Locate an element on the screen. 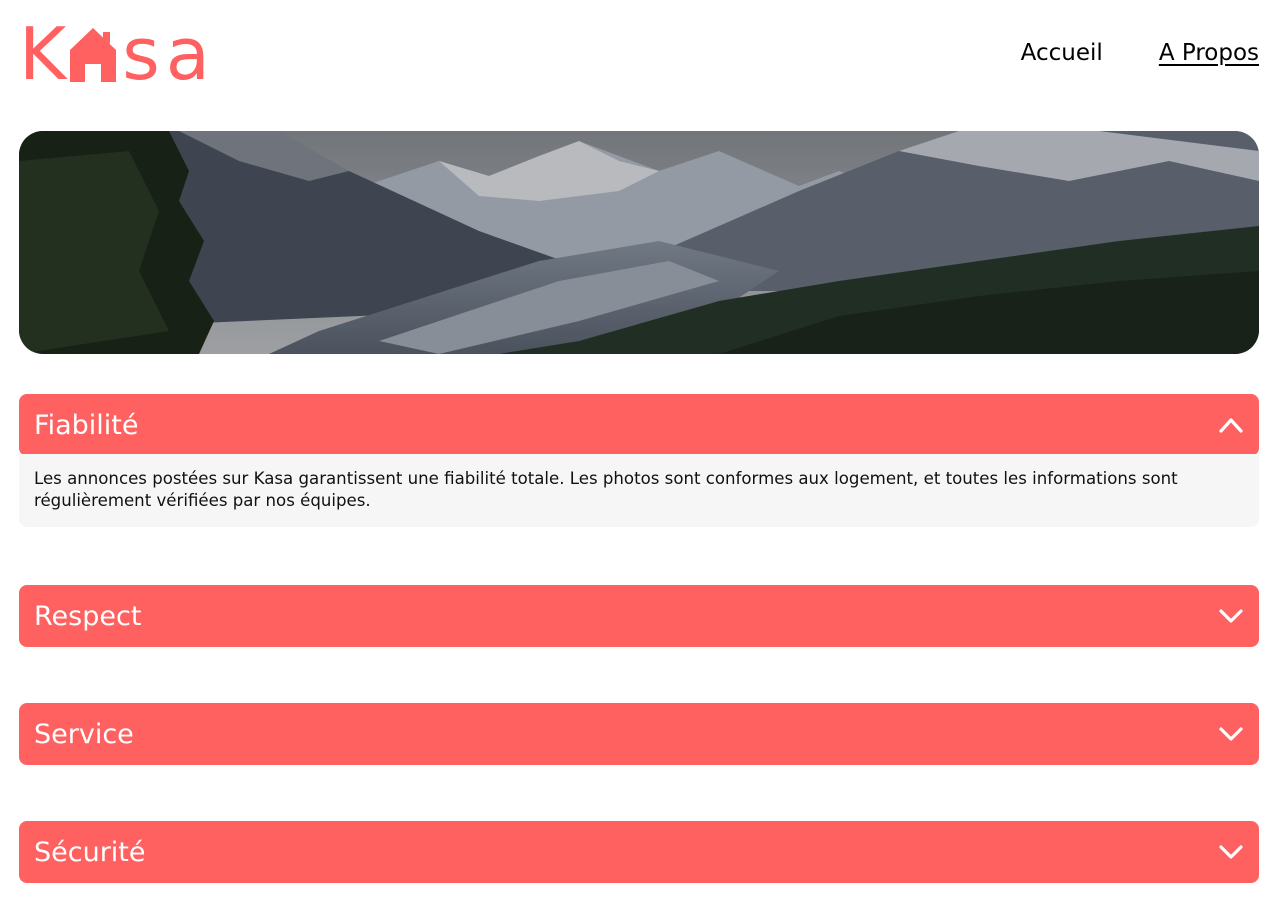  collapse-header-fiabilite: Fiabilité is located at coordinates (639, 425).